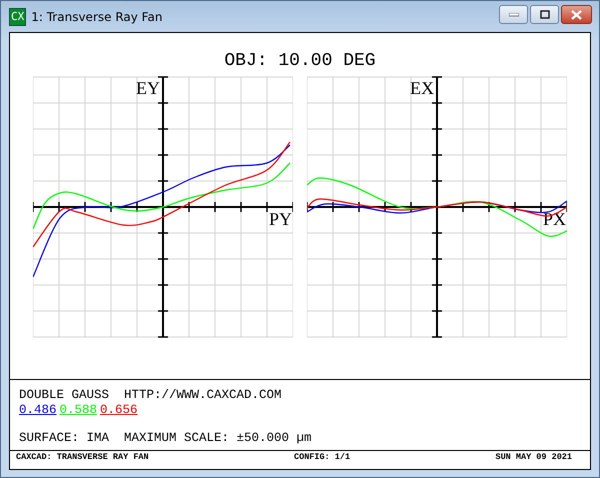 The image size is (600, 478). I want to click on wavelength-label: 0.656, so click(119, 410).